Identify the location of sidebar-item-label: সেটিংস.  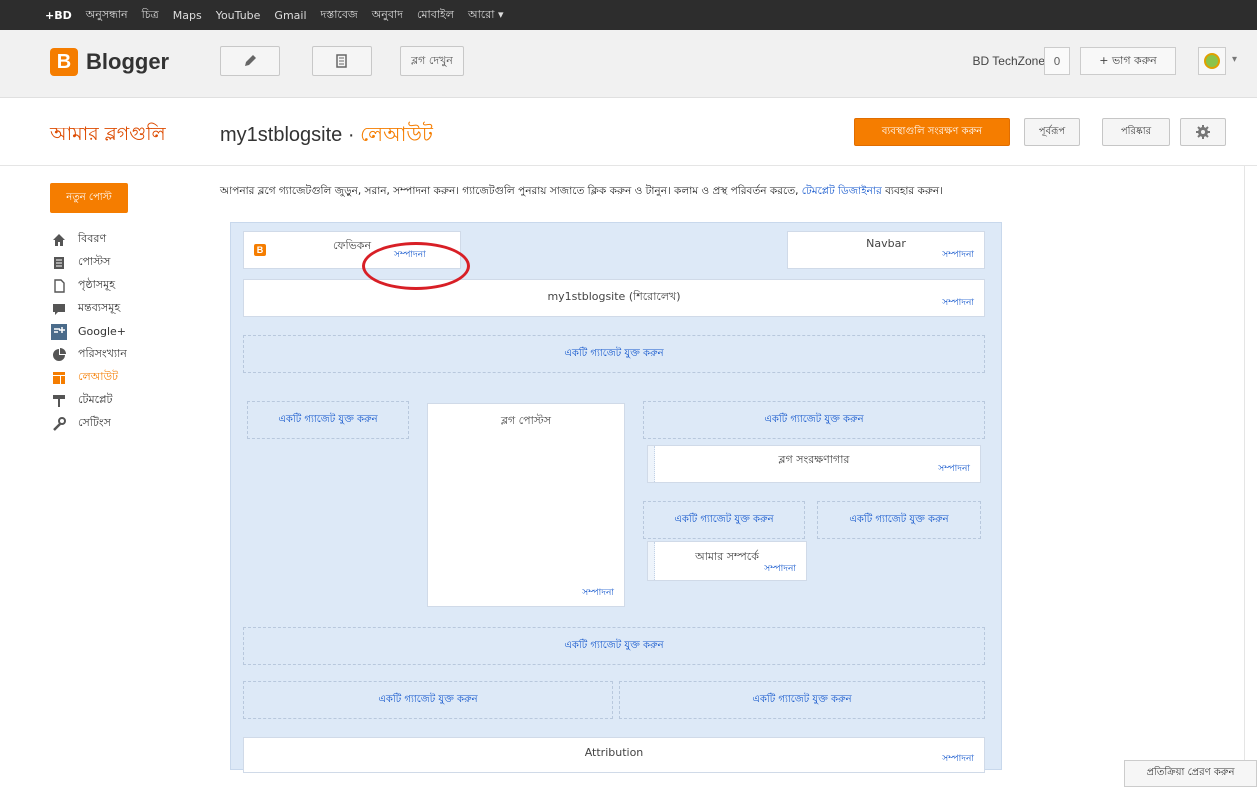
(94, 422).